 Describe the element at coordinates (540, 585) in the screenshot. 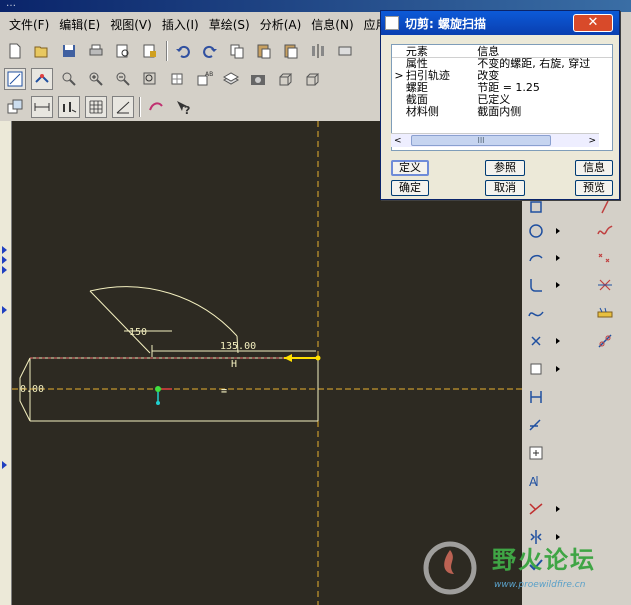

I see `watermark-url: www.proewildfire.cn` at that location.